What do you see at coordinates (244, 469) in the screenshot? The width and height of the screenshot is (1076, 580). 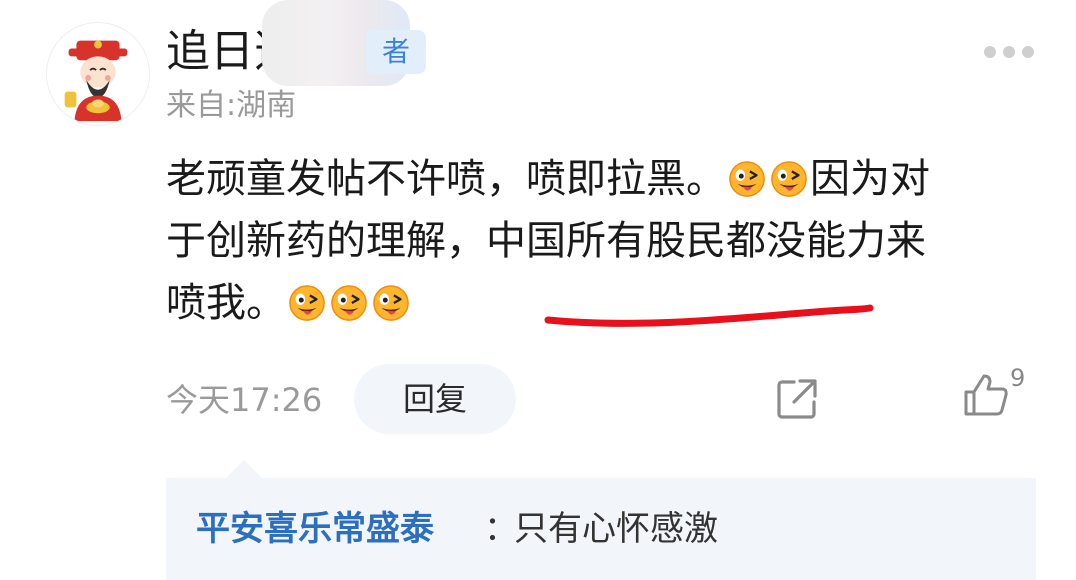 I see `reply-card-caret` at bounding box center [244, 469].